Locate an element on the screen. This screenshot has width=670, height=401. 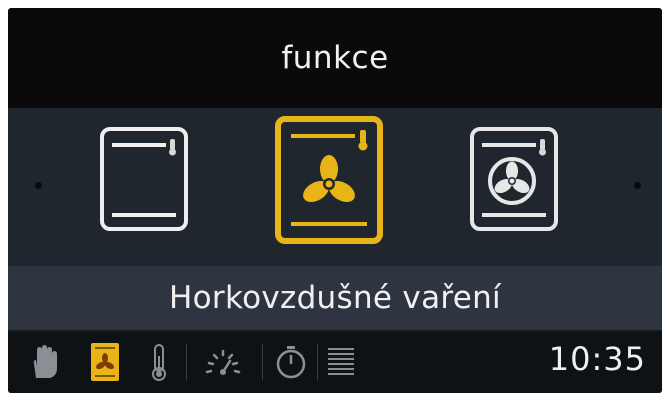
carousel-left-indicator is located at coordinates (38, 185).